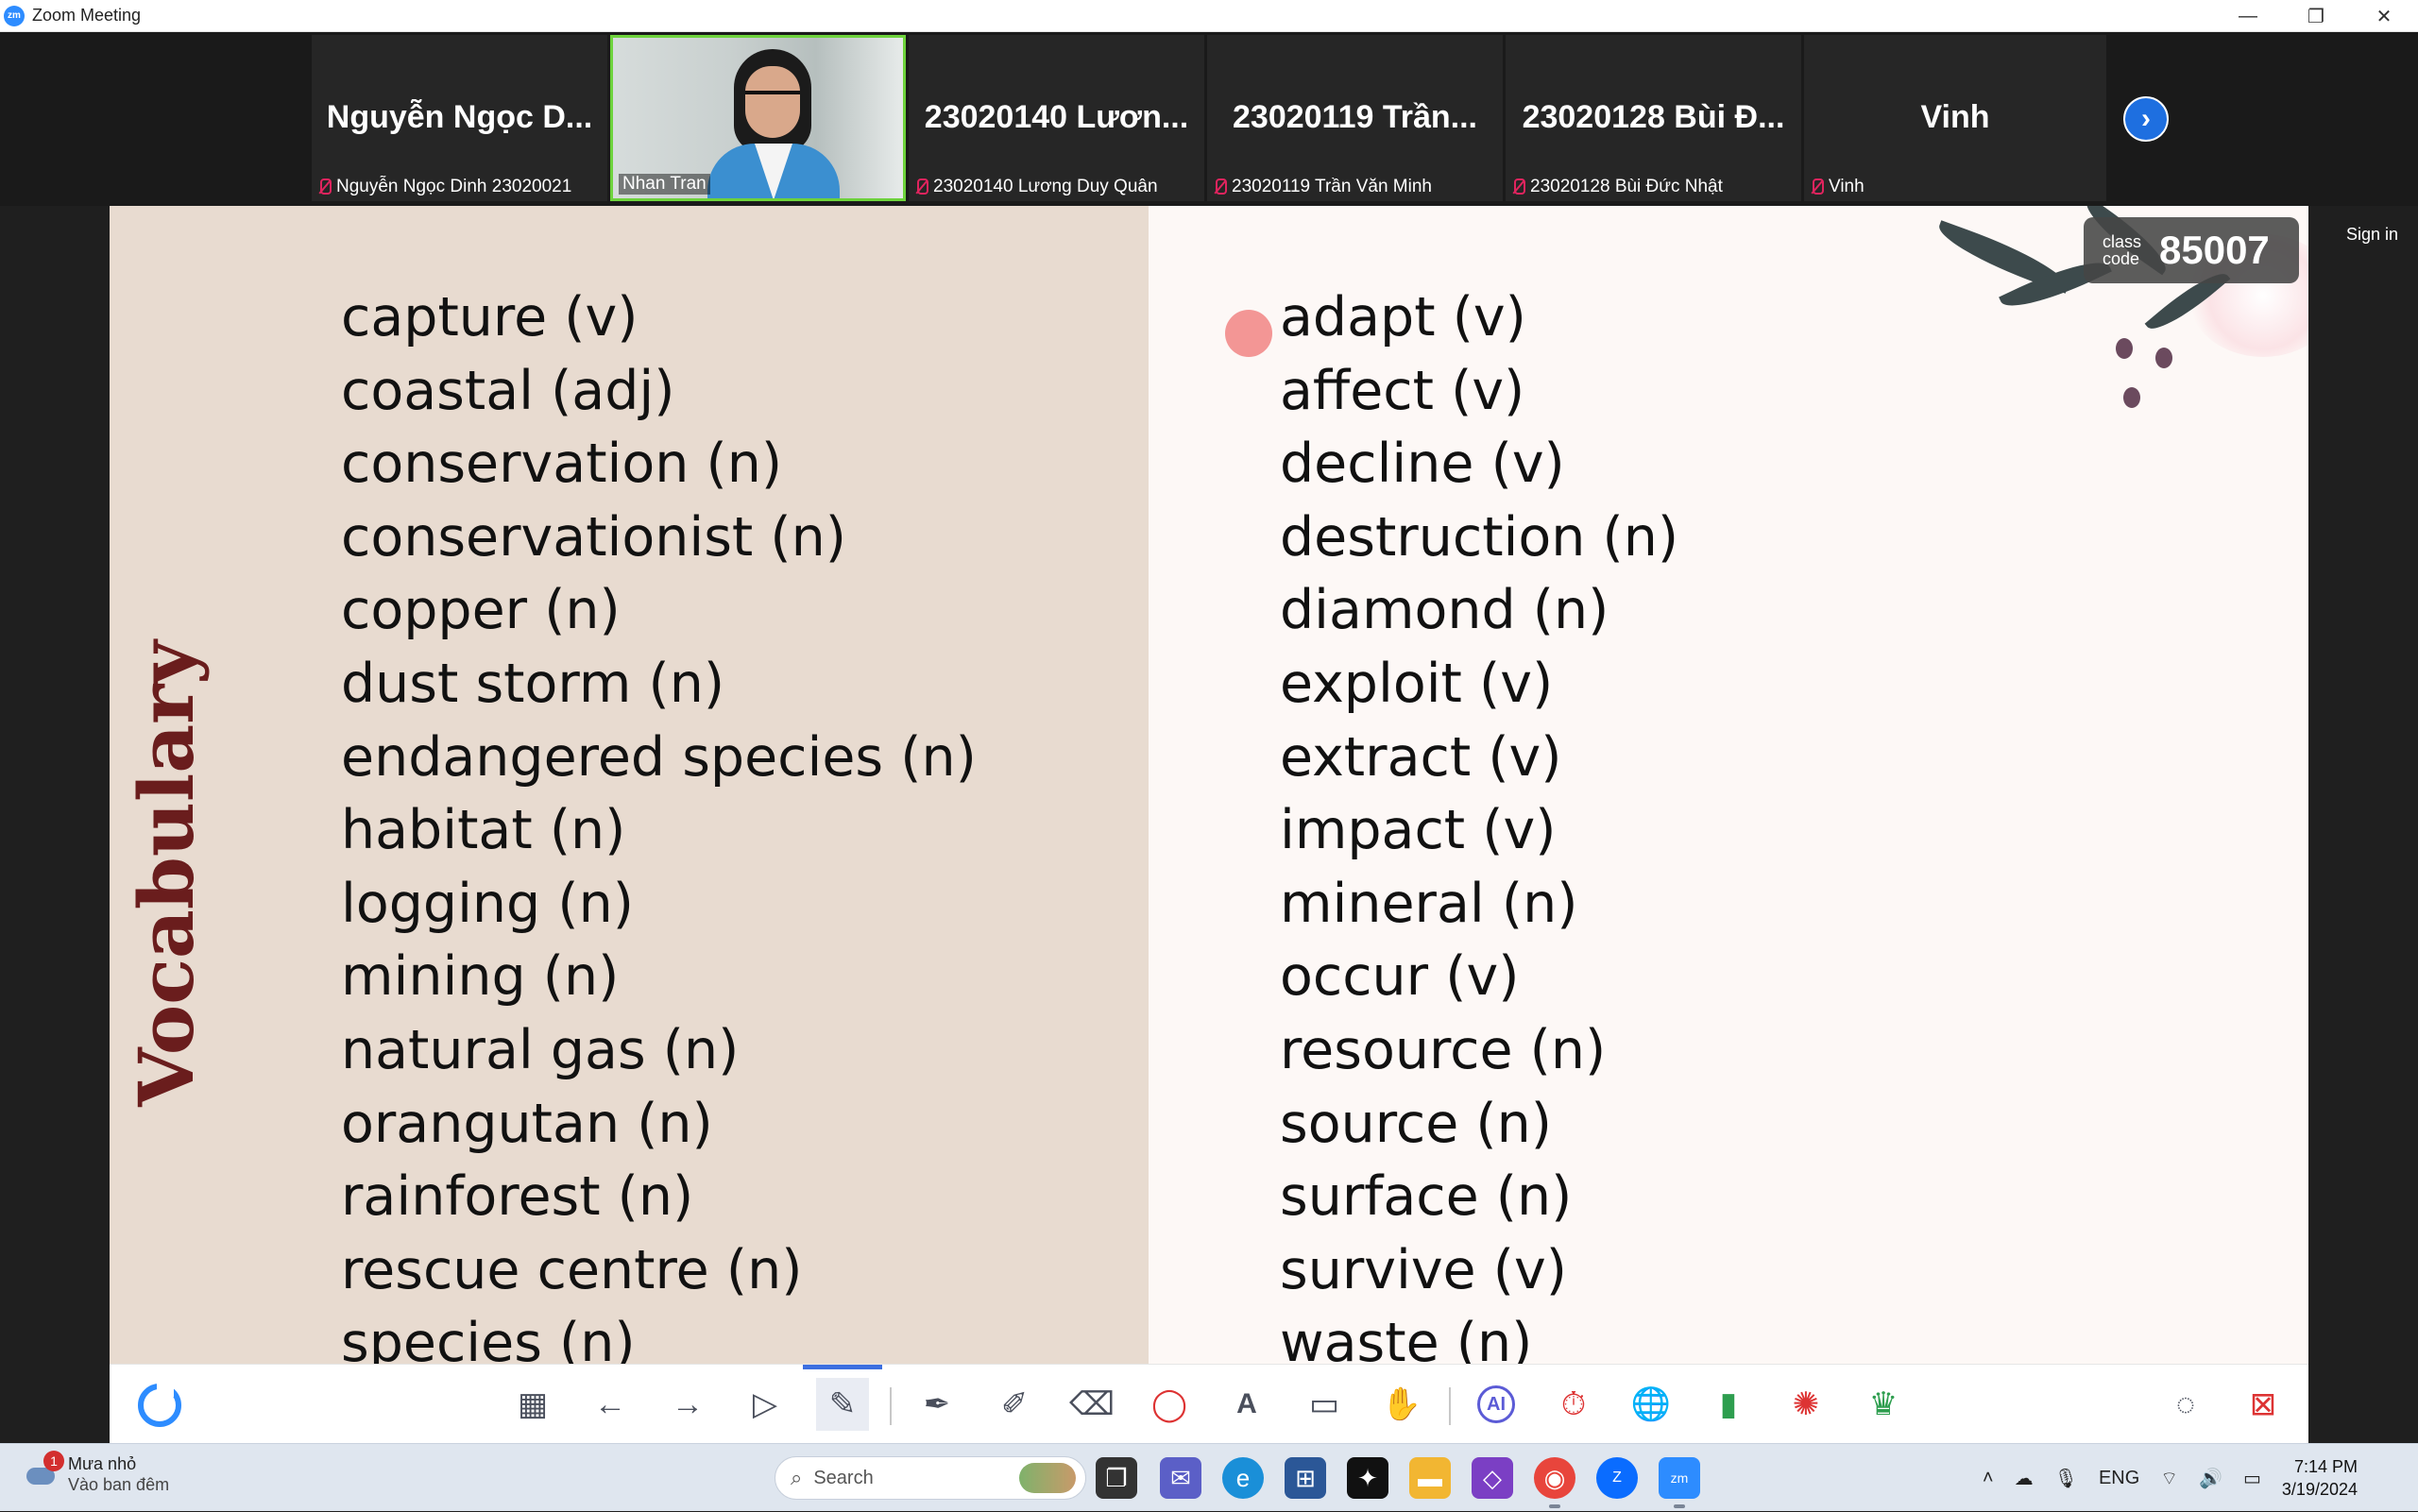 The image size is (2418, 1512). Describe the element at coordinates (1243, 1478) in the screenshot. I see `edge-browser-icon: e` at that location.